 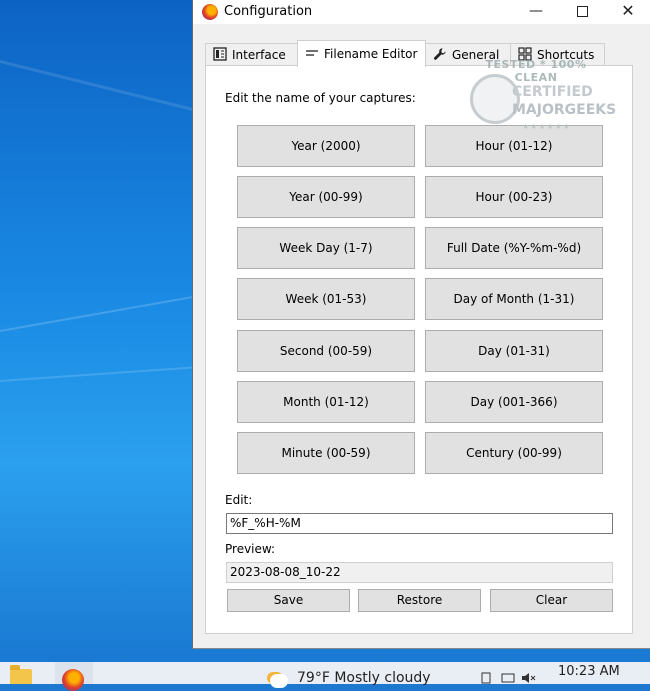 I want to click on wrench-icon, so click(x=439, y=54).